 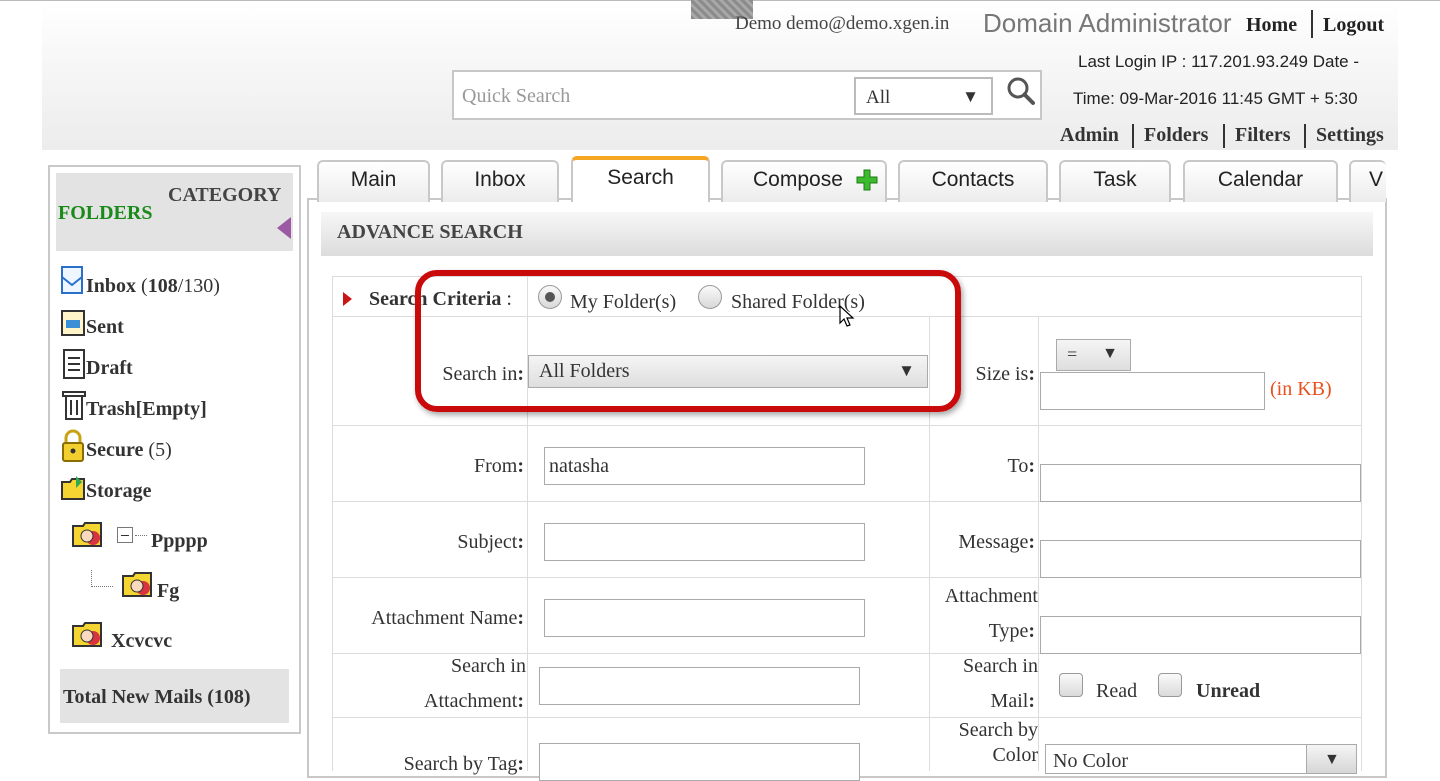 I want to click on storage-folder-icon, so click(x=73, y=490).